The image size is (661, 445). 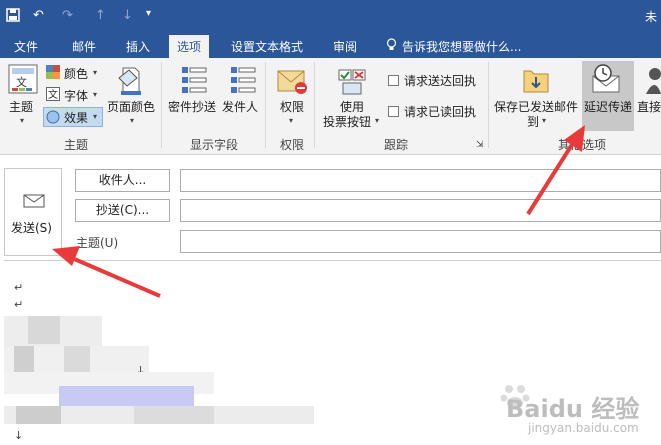 I want to click on arrow-to-delay, so click(x=555, y=170).